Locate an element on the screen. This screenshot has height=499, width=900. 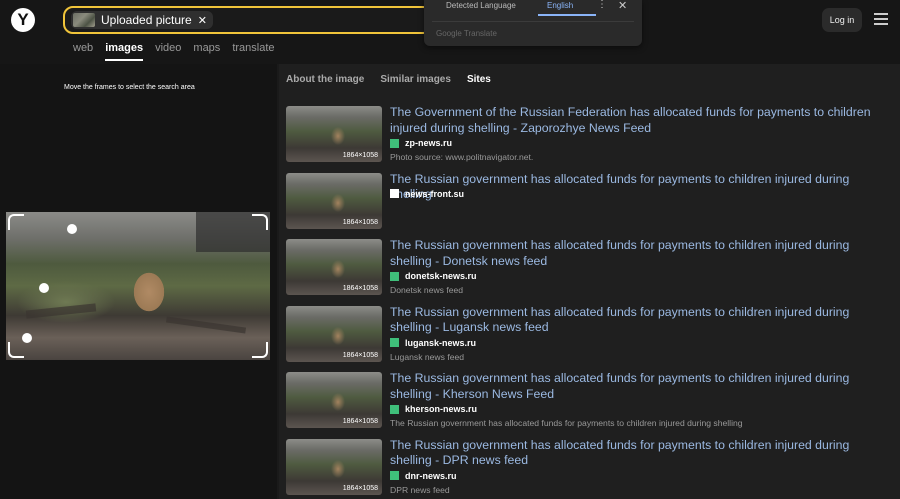
yandex-logo: Y is located at coordinates (23, 20).